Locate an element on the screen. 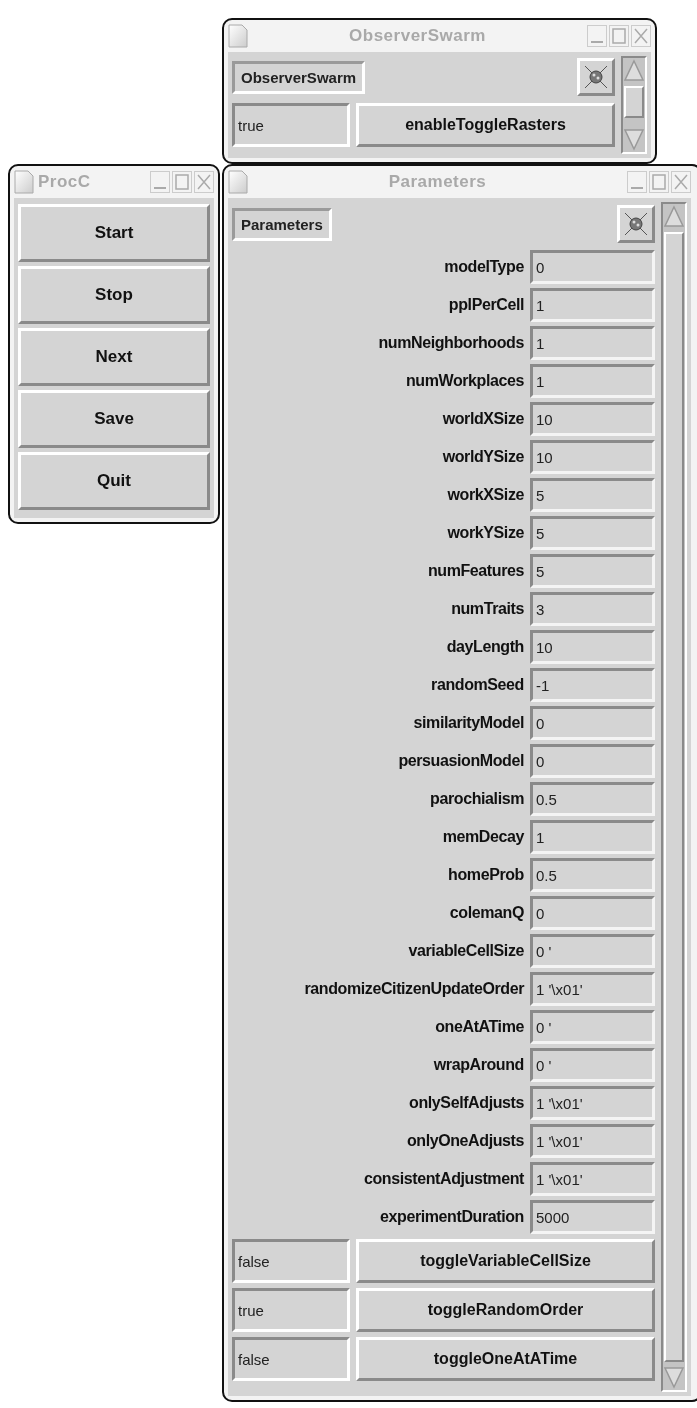  field-label: worldYSize is located at coordinates (482, 457).